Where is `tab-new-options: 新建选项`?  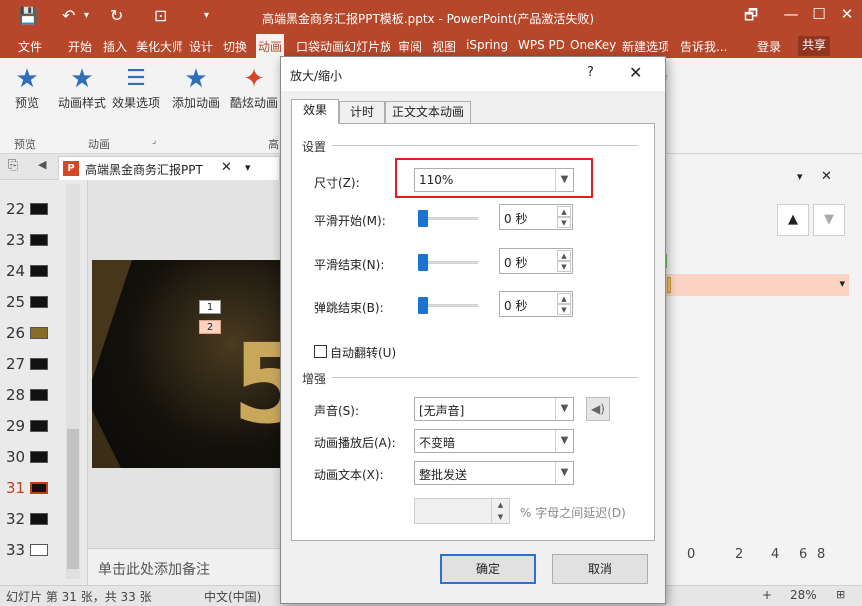 tab-new-options: 新建选项 is located at coordinates (645, 46).